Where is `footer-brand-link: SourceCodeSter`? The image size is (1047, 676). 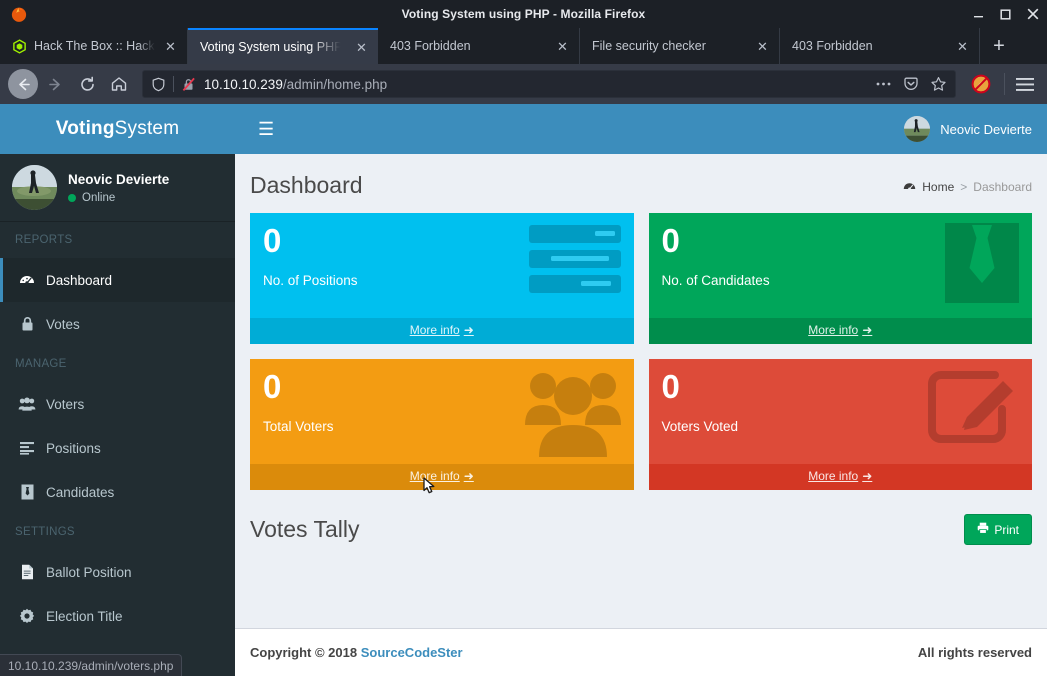
footer-brand-link: SourceCodeSter is located at coordinates (412, 652).